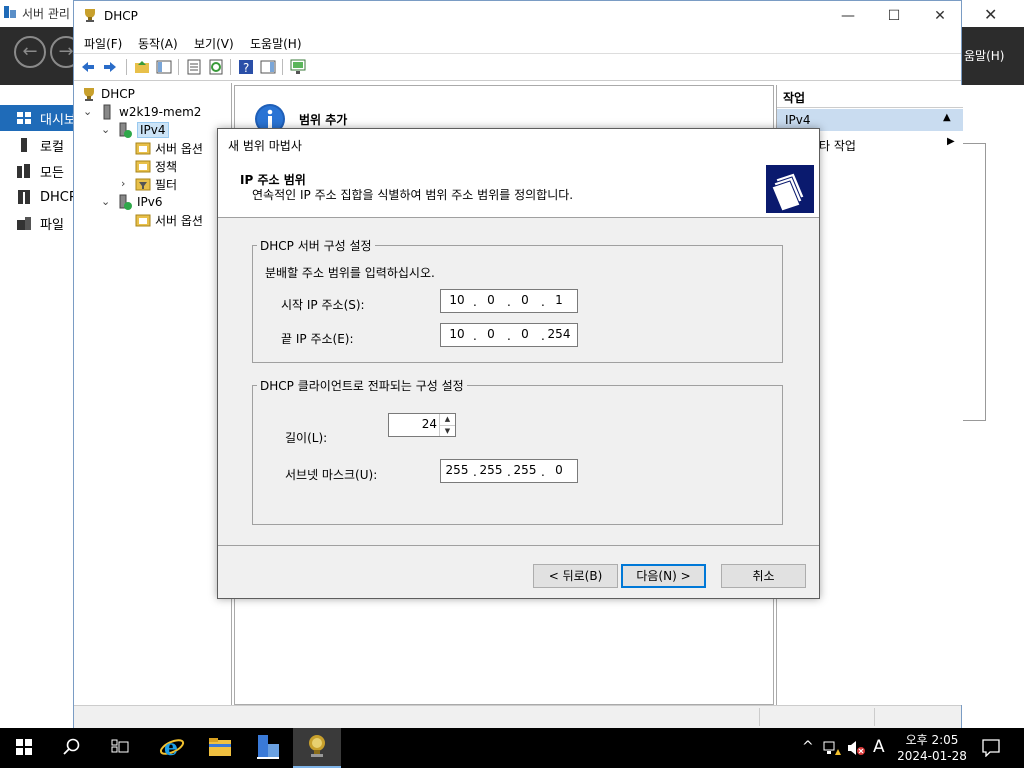 The width and height of the screenshot is (1024, 768). What do you see at coordinates (214, 43) in the screenshot?
I see `menu-view: 보기(V)` at bounding box center [214, 43].